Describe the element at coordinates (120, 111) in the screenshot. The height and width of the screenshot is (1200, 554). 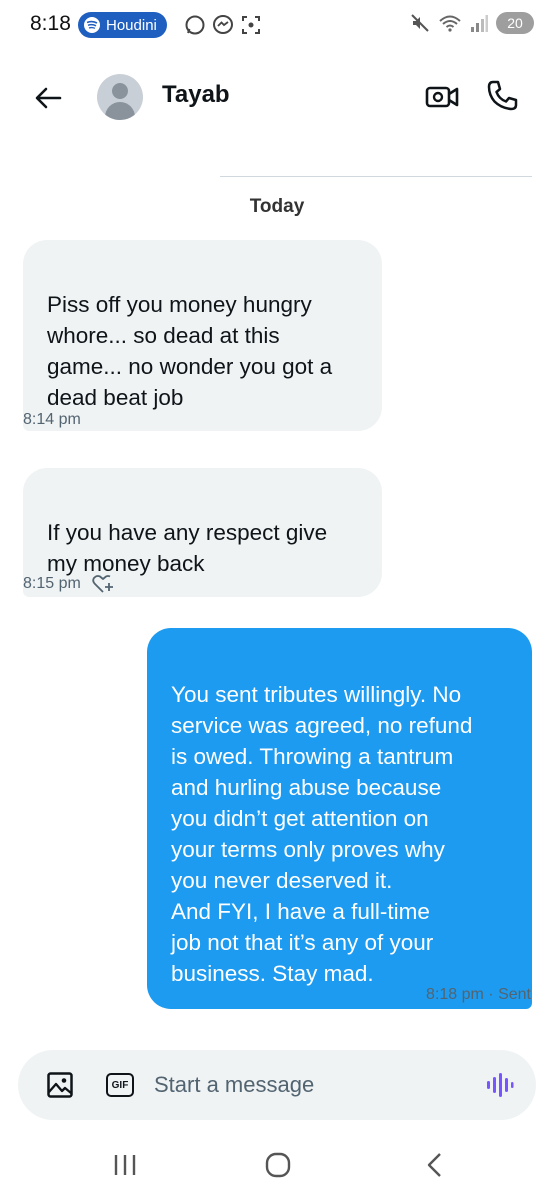
I see `avatar-body-shape` at that location.